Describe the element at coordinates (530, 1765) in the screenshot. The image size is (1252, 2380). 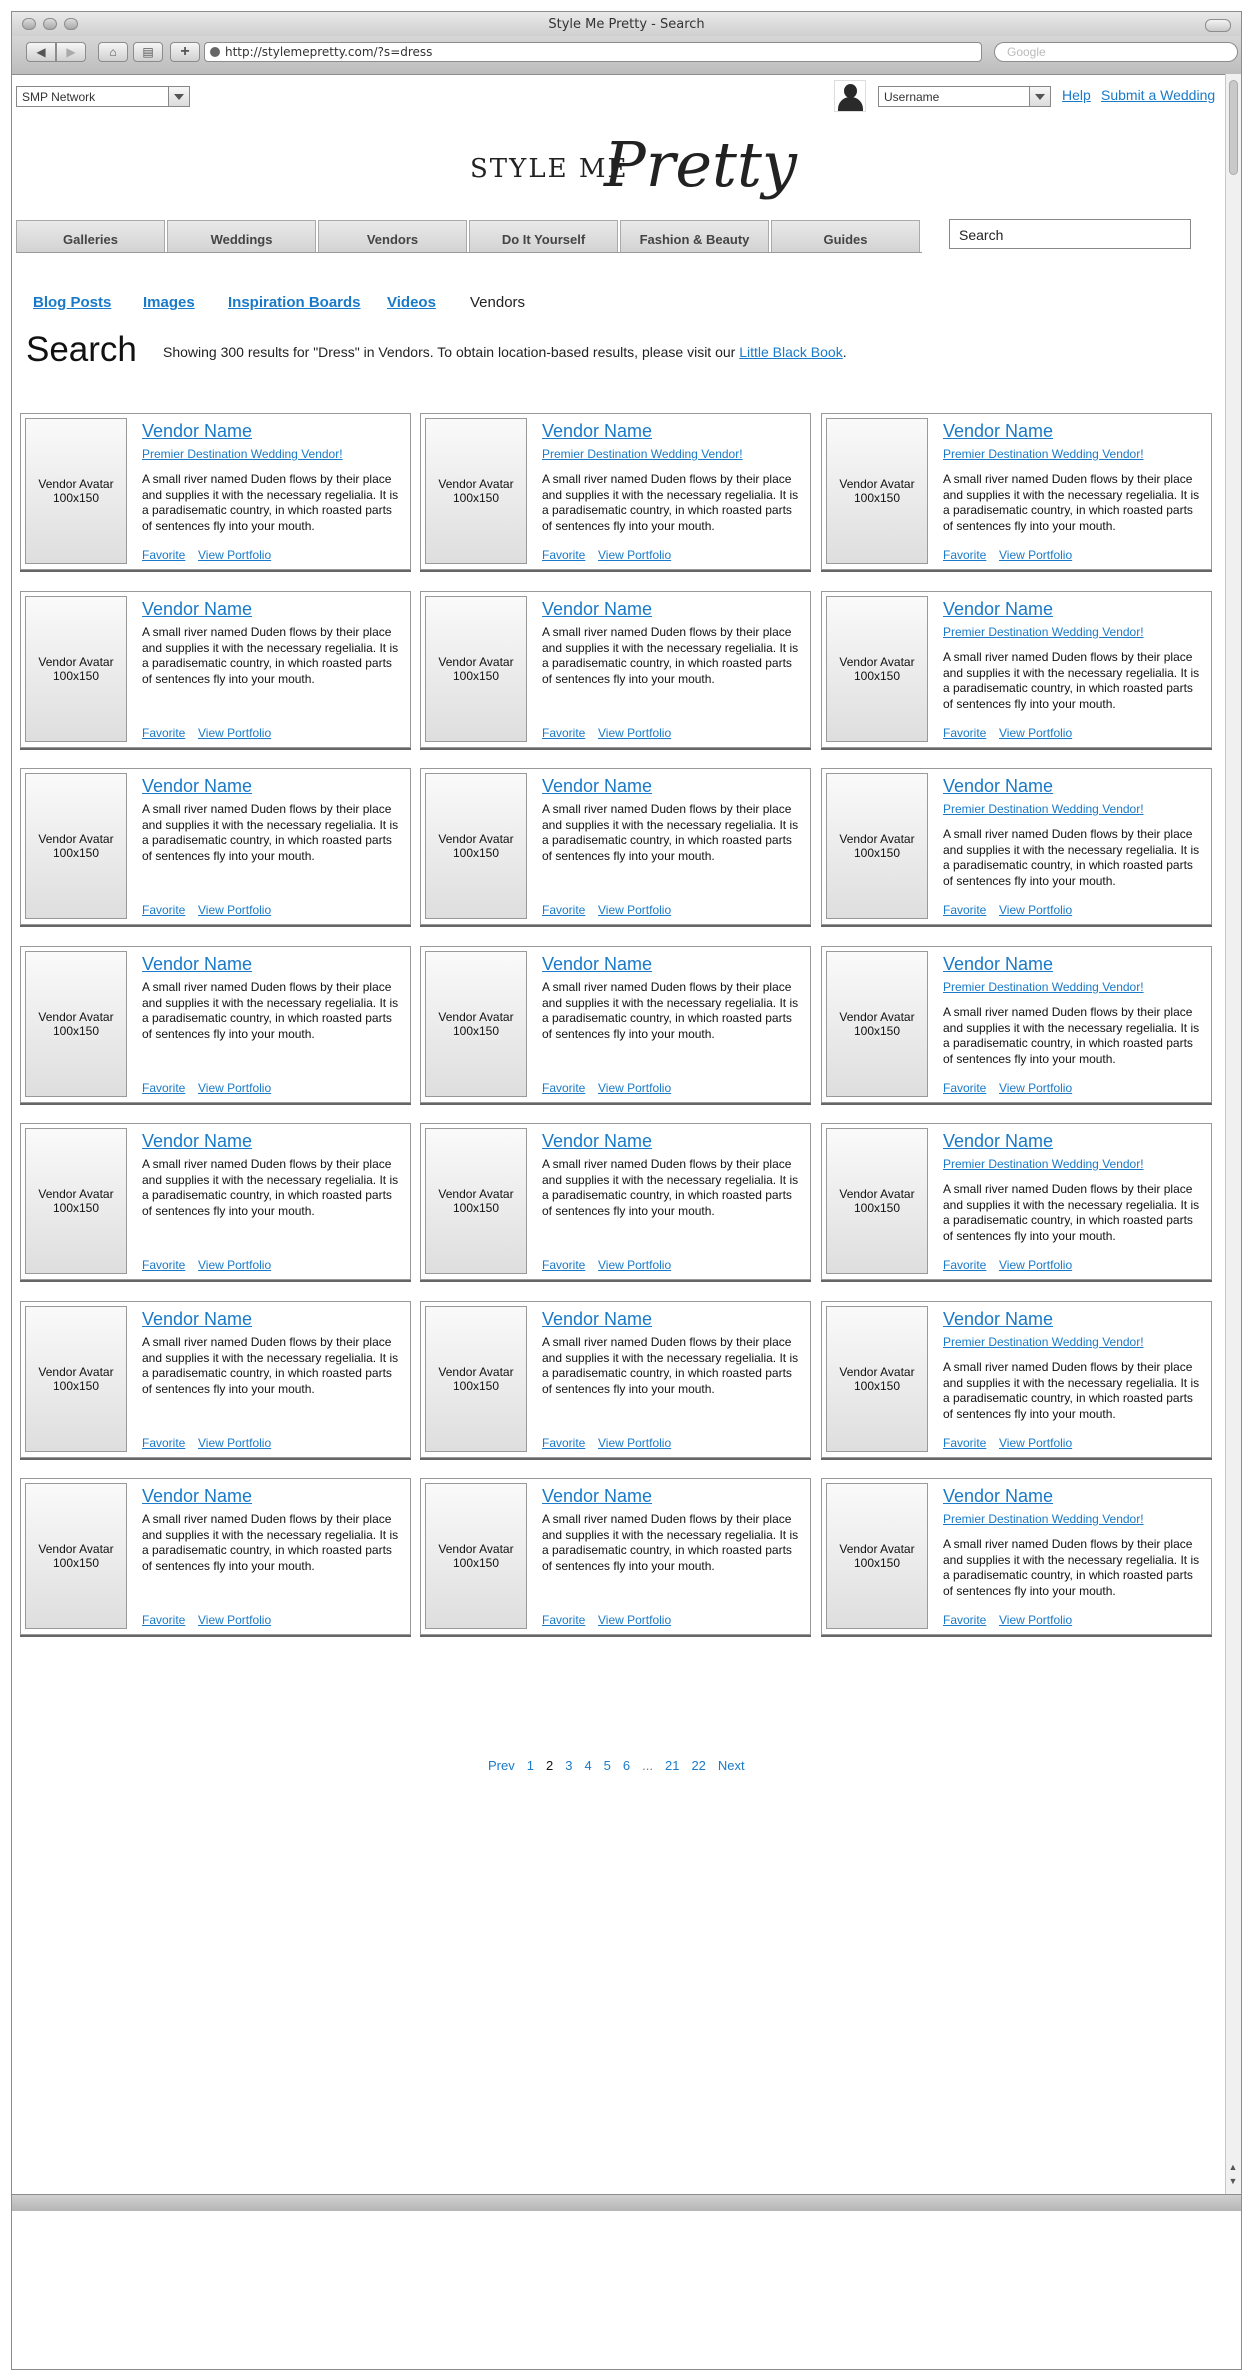
I see `page-link: 1` at that location.